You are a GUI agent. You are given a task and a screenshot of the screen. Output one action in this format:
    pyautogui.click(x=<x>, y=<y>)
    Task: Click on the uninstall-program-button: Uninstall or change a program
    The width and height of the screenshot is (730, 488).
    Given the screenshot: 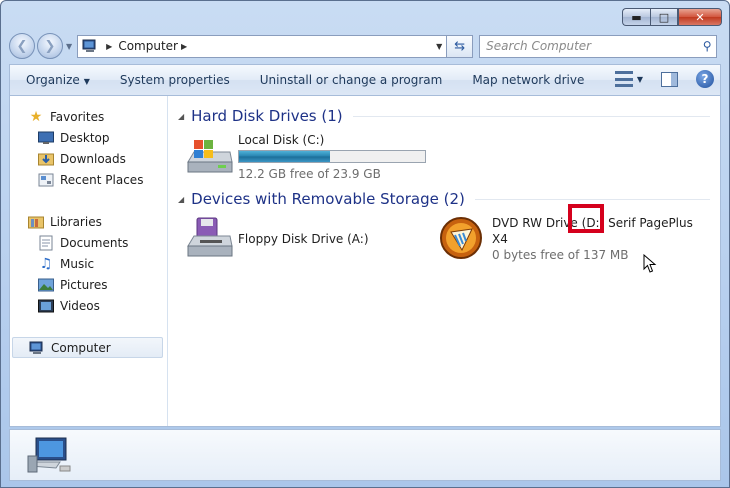 What is the action you would take?
    pyautogui.click(x=351, y=80)
    